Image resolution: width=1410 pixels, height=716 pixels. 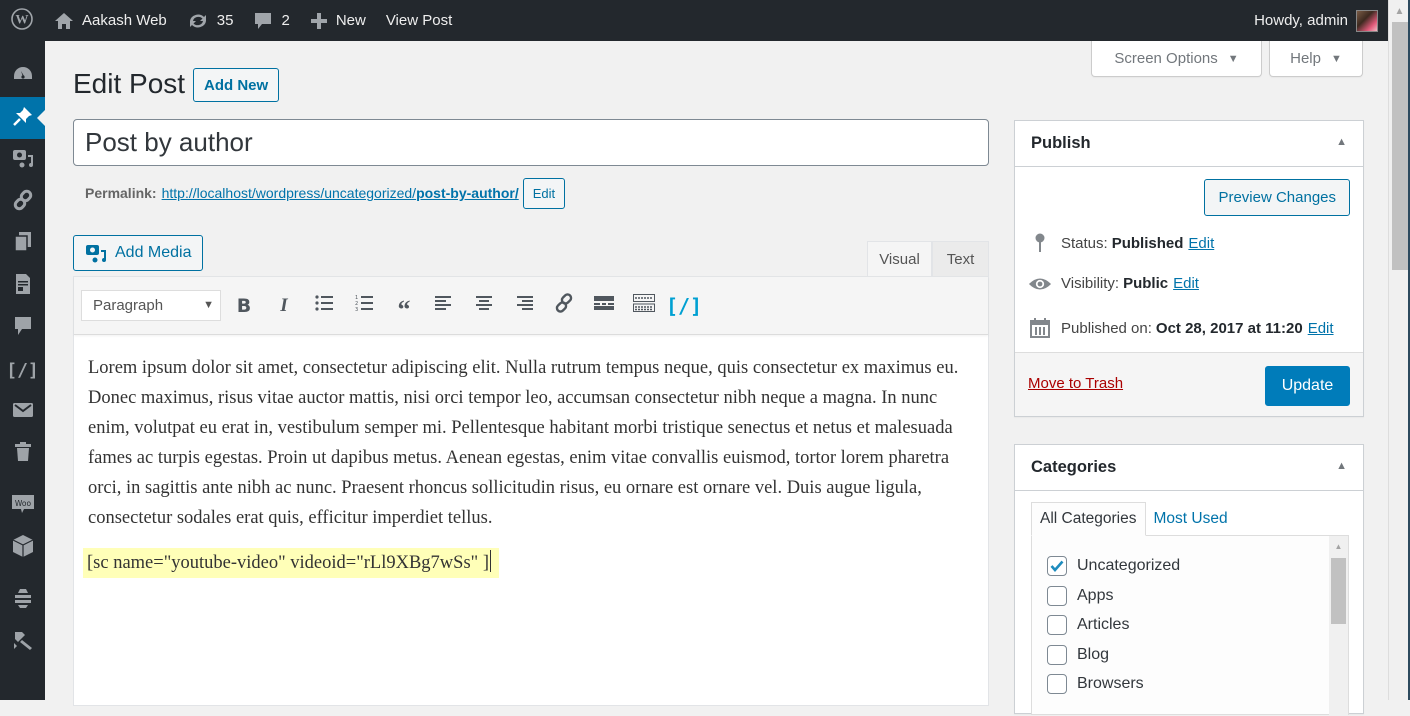 What do you see at coordinates (22, 548) in the screenshot?
I see `sidebar-item-products` at bounding box center [22, 548].